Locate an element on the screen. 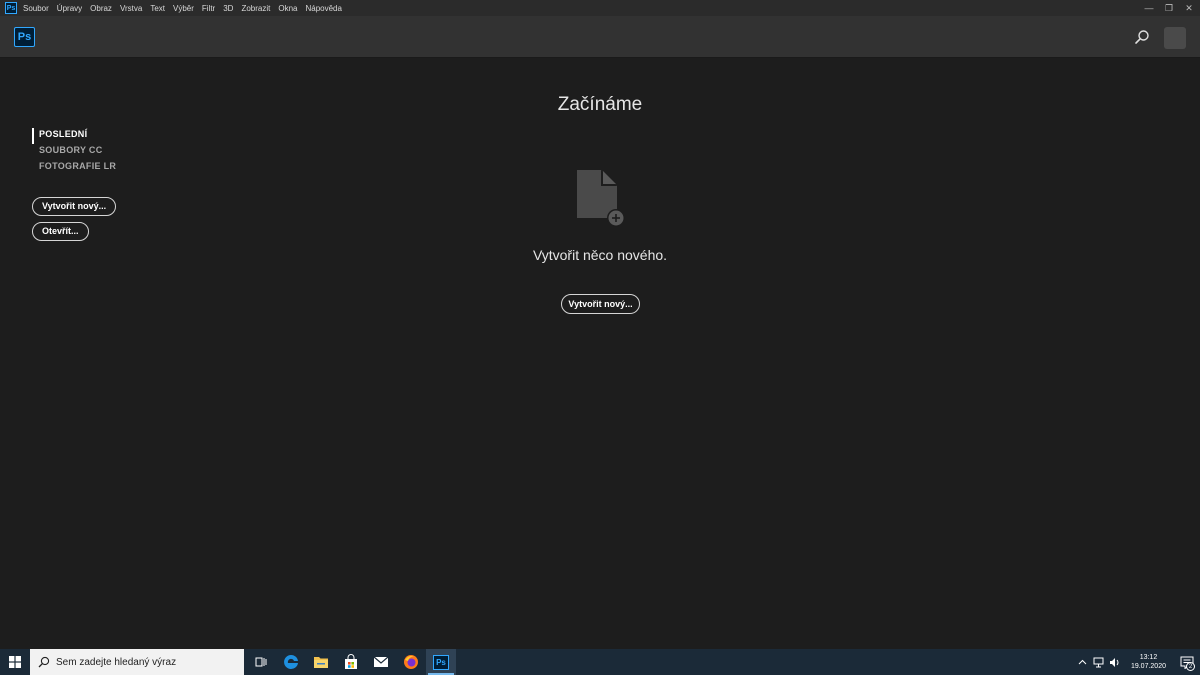 This screenshot has height=675, width=1200. sidebar-item-fotografie-lr: FOTOGRAFIE LR is located at coordinates (107, 168).